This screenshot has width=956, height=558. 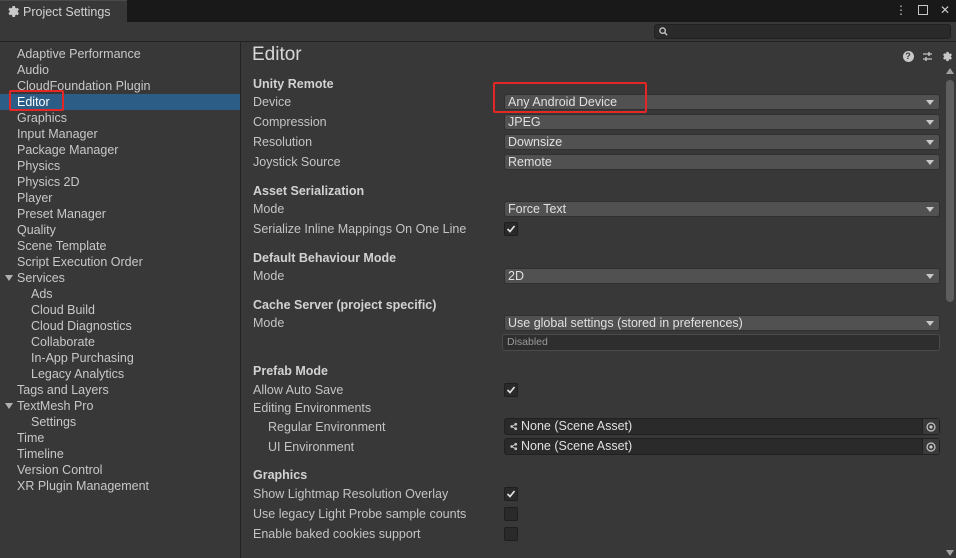 What do you see at coordinates (120, 150) in the screenshot?
I see `sidebar-item-package-manager: Package Manager` at bounding box center [120, 150].